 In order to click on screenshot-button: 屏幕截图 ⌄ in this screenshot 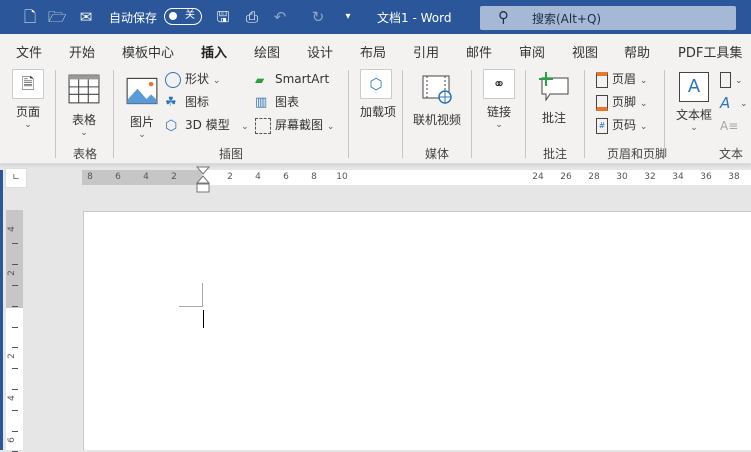, I will do `click(294, 125)`.